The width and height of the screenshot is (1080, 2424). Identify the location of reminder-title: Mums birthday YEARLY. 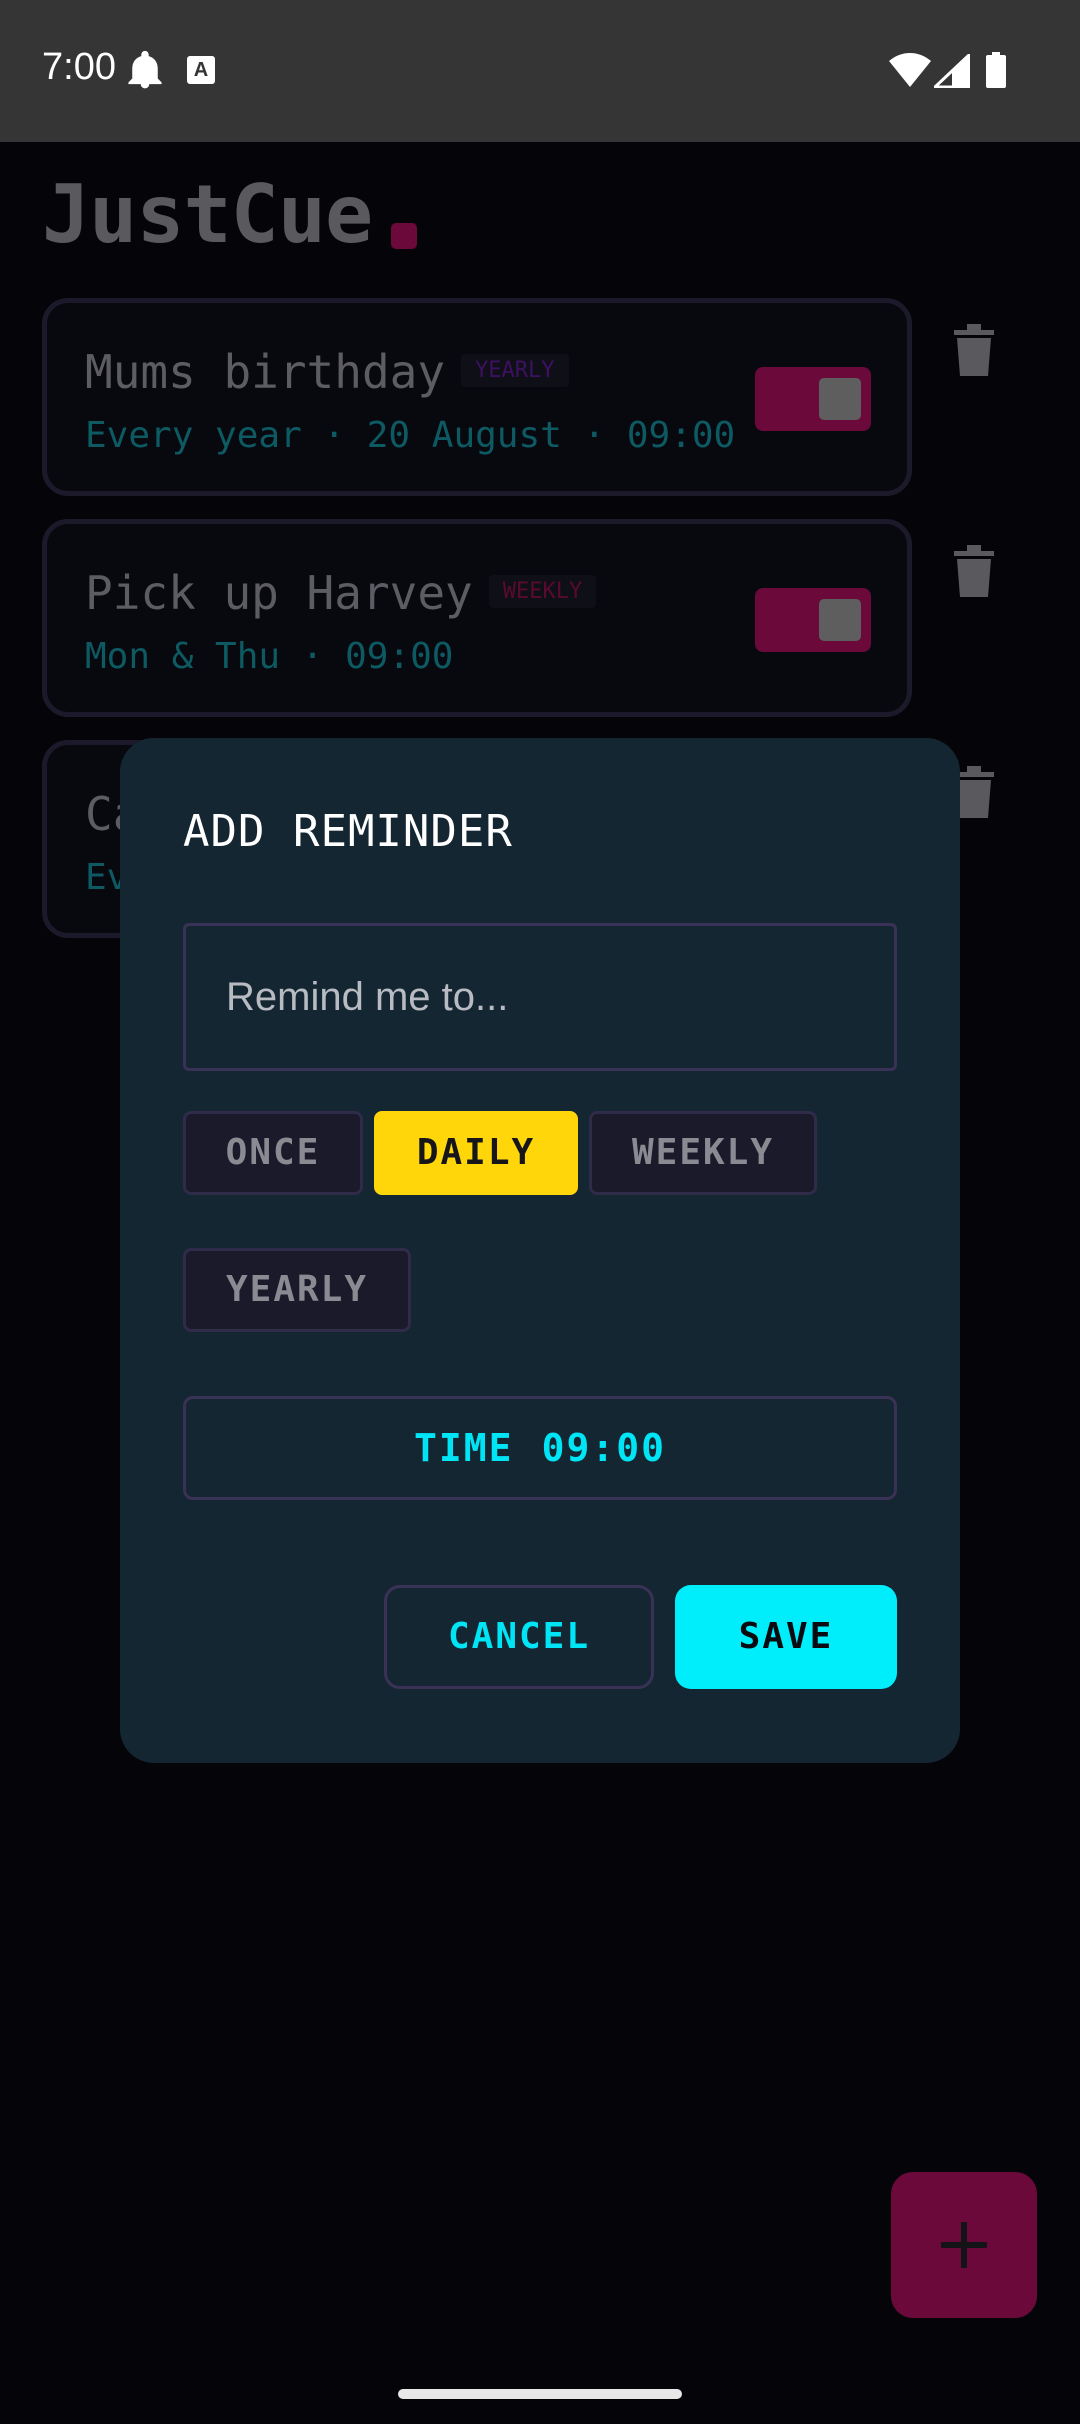
(327, 372).